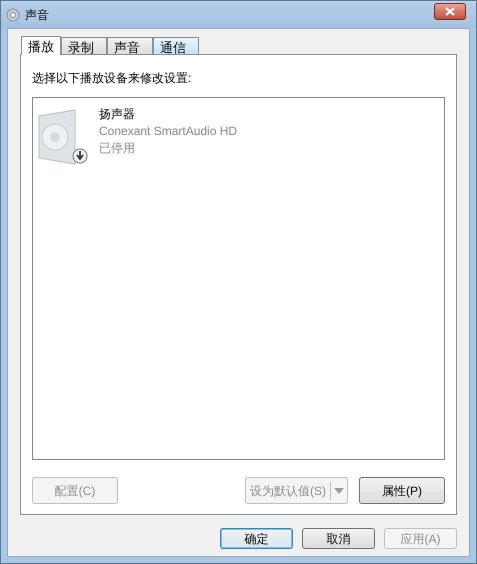  What do you see at coordinates (130, 45) in the screenshot?
I see `tab: 声音` at bounding box center [130, 45].